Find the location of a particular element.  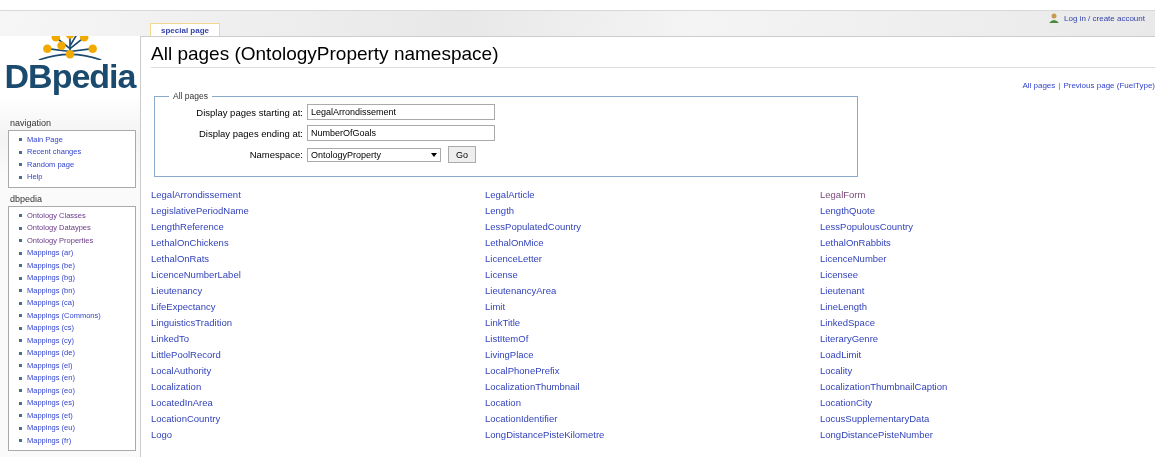

page-link: LocationCity is located at coordinates (846, 403).